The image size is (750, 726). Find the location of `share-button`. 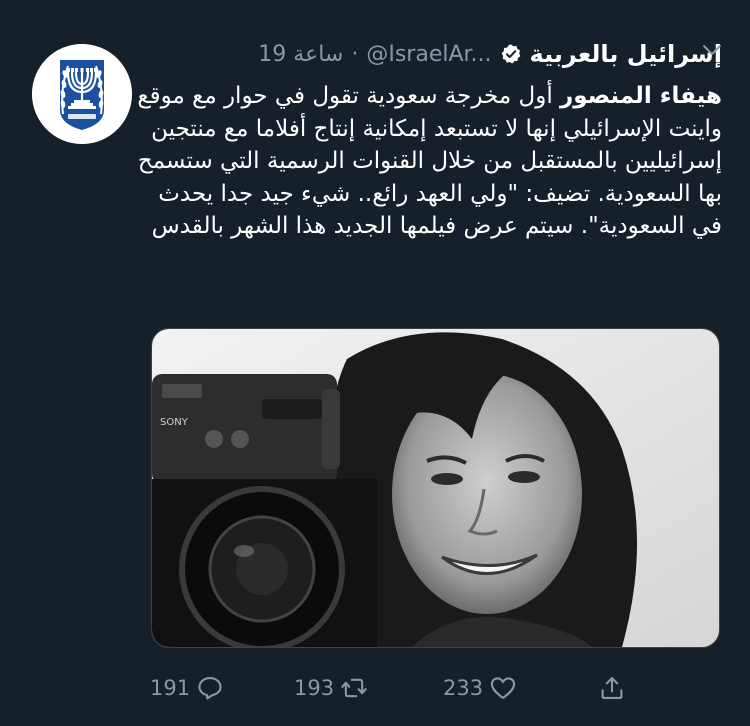

share-button is located at coordinates (612, 688).